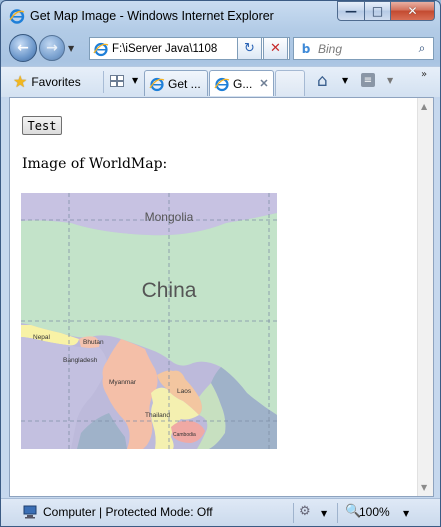  I want to click on page-icon, so click(101, 49).